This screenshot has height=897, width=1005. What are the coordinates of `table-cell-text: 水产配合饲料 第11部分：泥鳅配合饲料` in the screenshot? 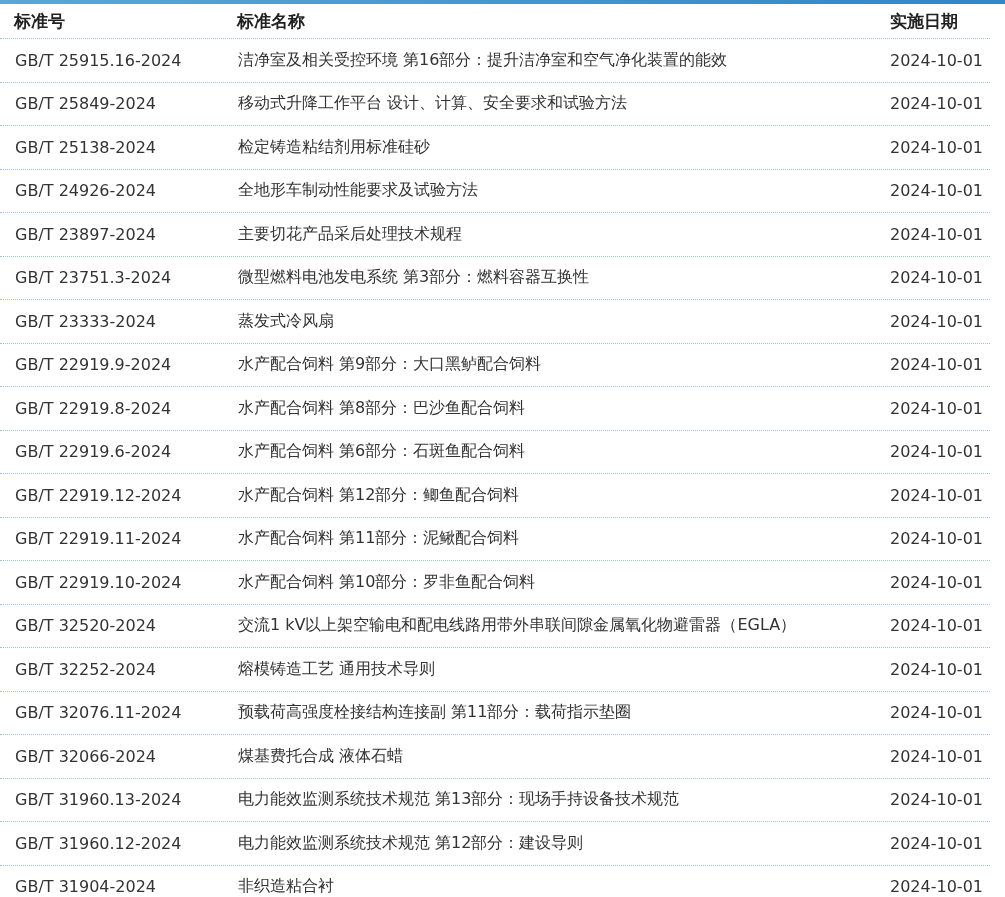 It's located at (379, 539).